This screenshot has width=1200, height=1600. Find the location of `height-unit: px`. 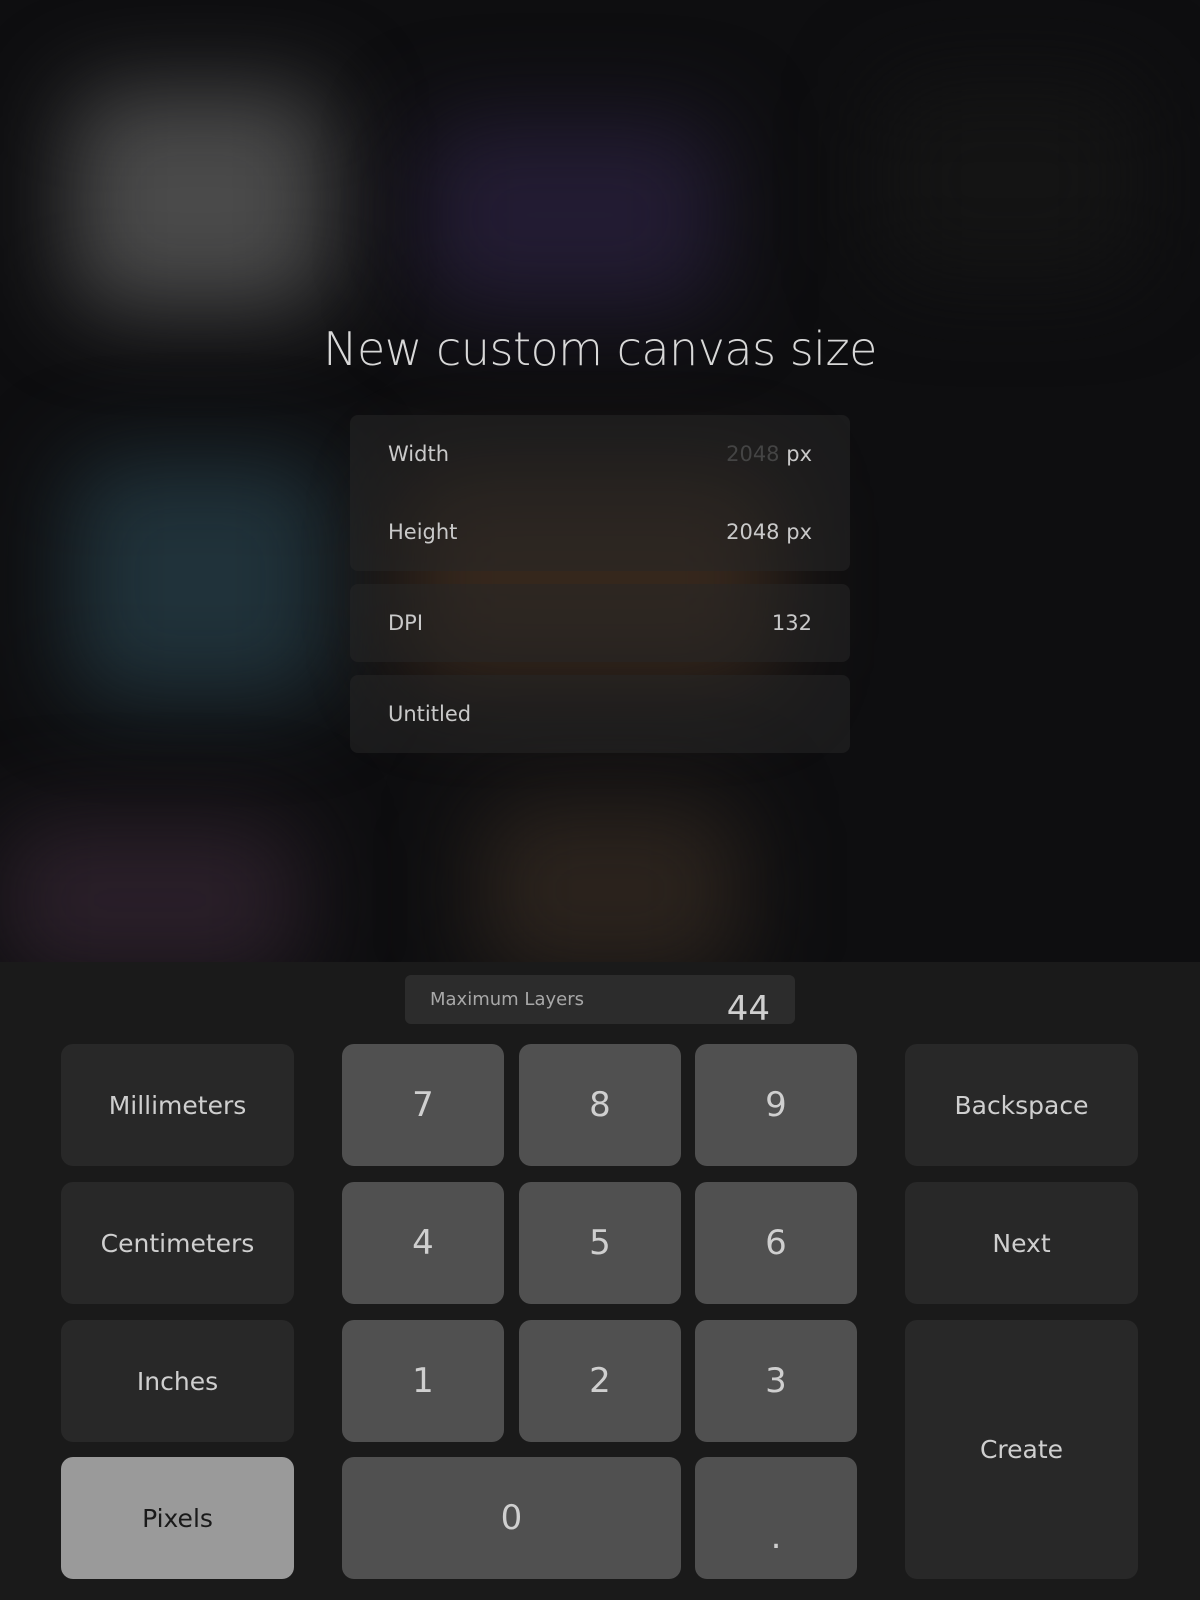

height-unit: px is located at coordinates (799, 532).